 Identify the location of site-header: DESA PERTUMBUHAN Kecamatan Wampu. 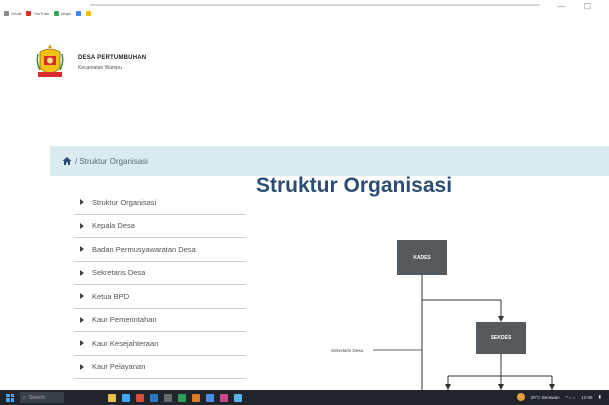
(91, 62).